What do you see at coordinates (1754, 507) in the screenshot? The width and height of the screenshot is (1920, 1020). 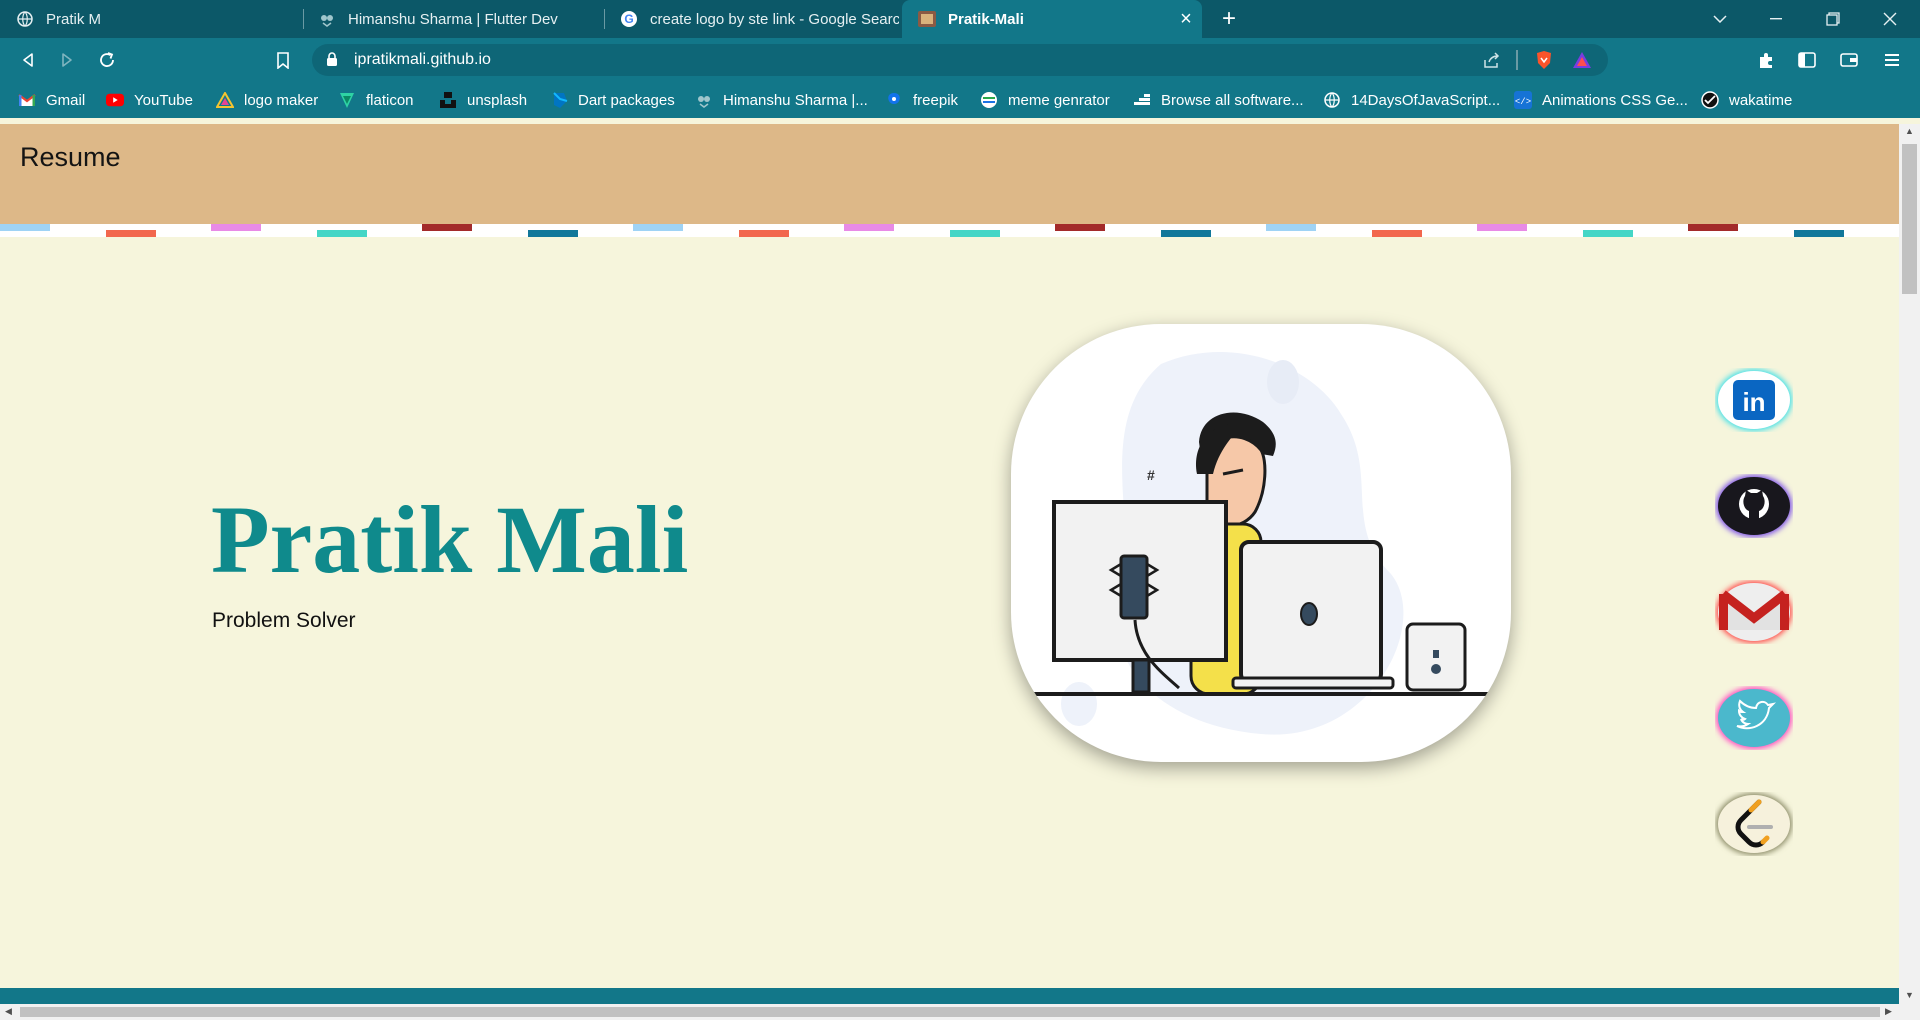 I see `github-link` at bounding box center [1754, 507].